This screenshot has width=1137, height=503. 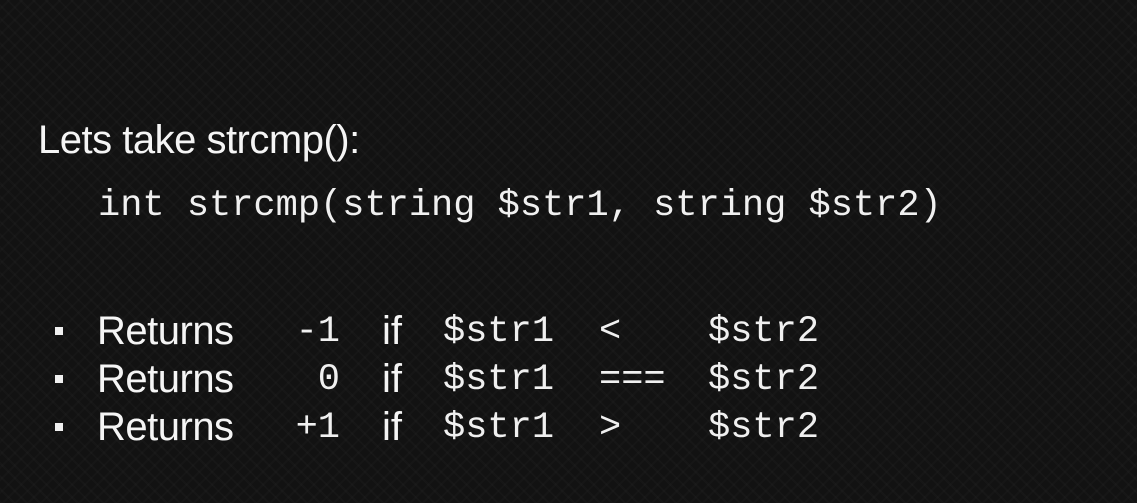 What do you see at coordinates (632, 380) in the screenshot?
I see `comparison-operator: ===` at bounding box center [632, 380].